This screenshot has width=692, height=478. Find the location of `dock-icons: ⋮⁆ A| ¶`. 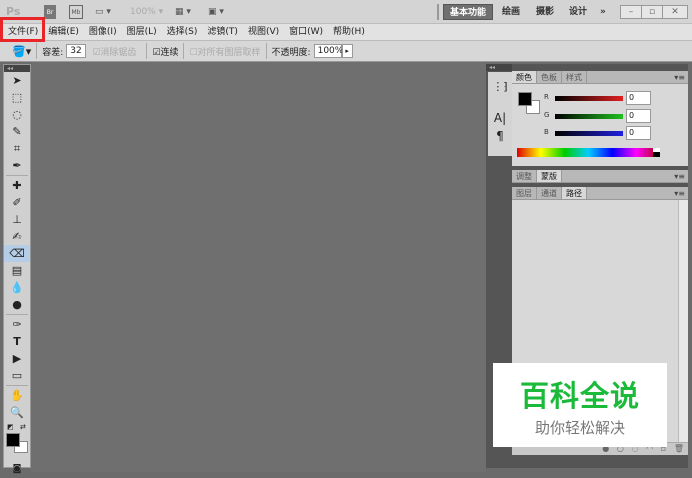

dock-icons: ⋮⁆ A| ¶ is located at coordinates (500, 114).